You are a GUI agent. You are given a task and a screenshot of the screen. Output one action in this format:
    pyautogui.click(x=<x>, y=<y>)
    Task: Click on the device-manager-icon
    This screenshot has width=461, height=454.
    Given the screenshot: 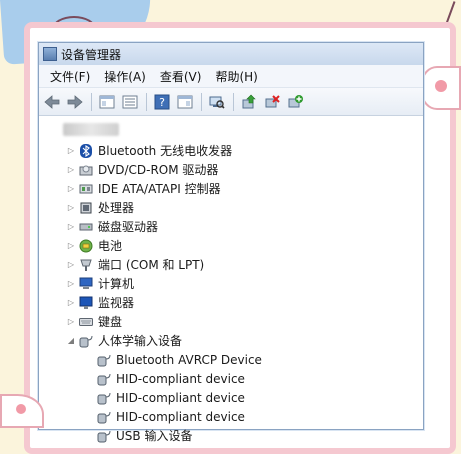 What is the action you would take?
    pyautogui.click(x=50, y=54)
    